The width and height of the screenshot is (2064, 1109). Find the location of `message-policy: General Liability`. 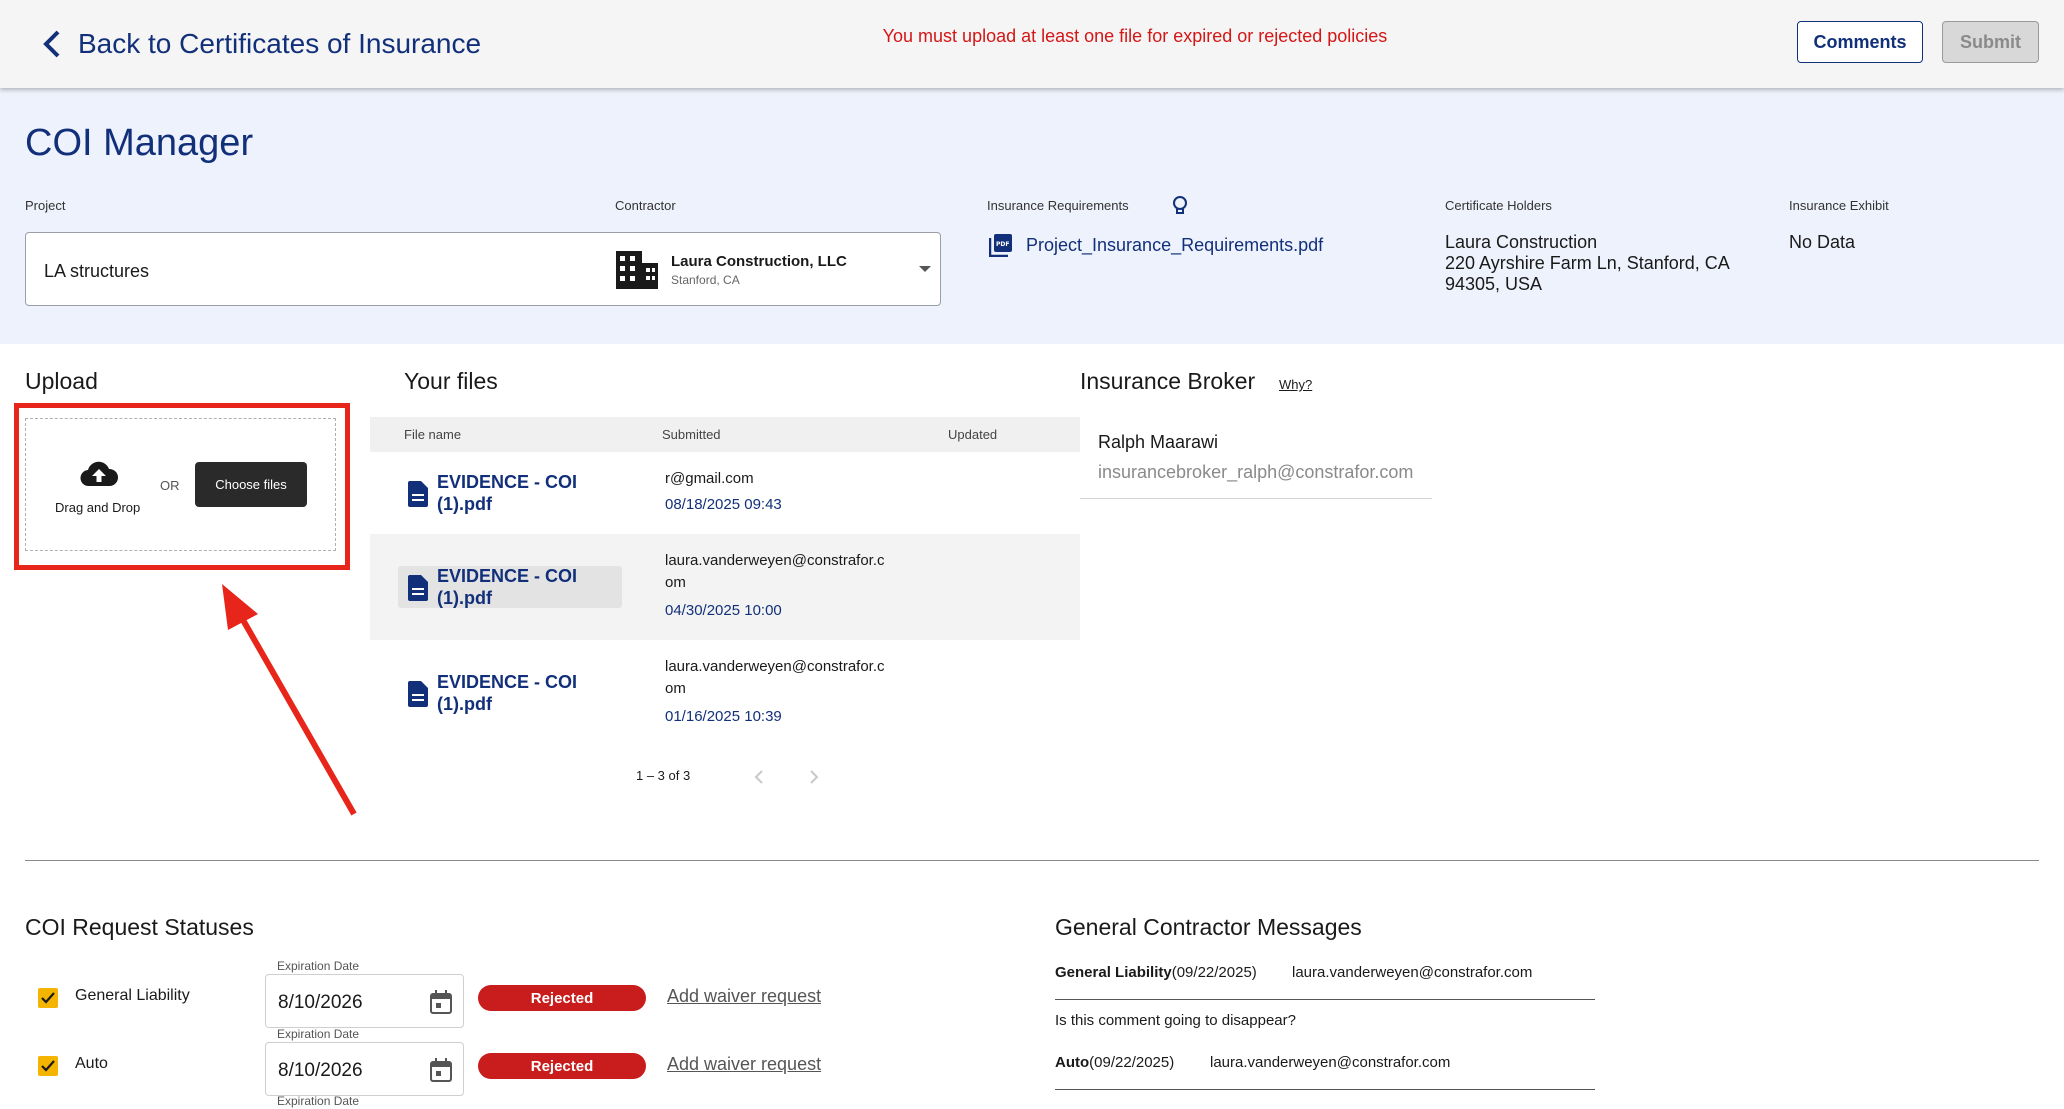

message-policy: General Liability is located at coordinates (1113, 972).